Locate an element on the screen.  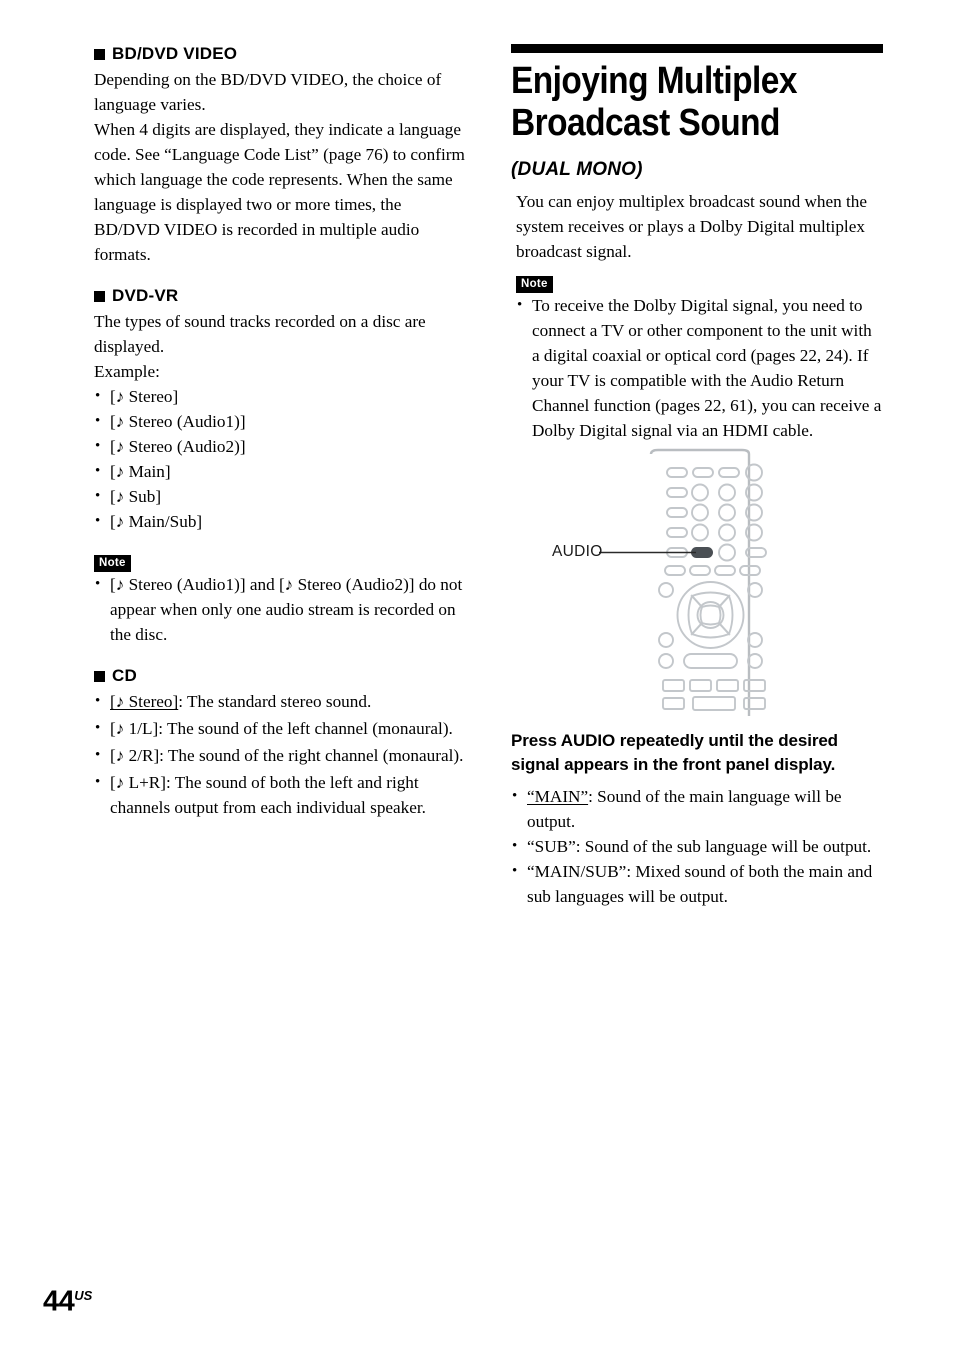
remote-replay-button is located at coordinates (700, 685).